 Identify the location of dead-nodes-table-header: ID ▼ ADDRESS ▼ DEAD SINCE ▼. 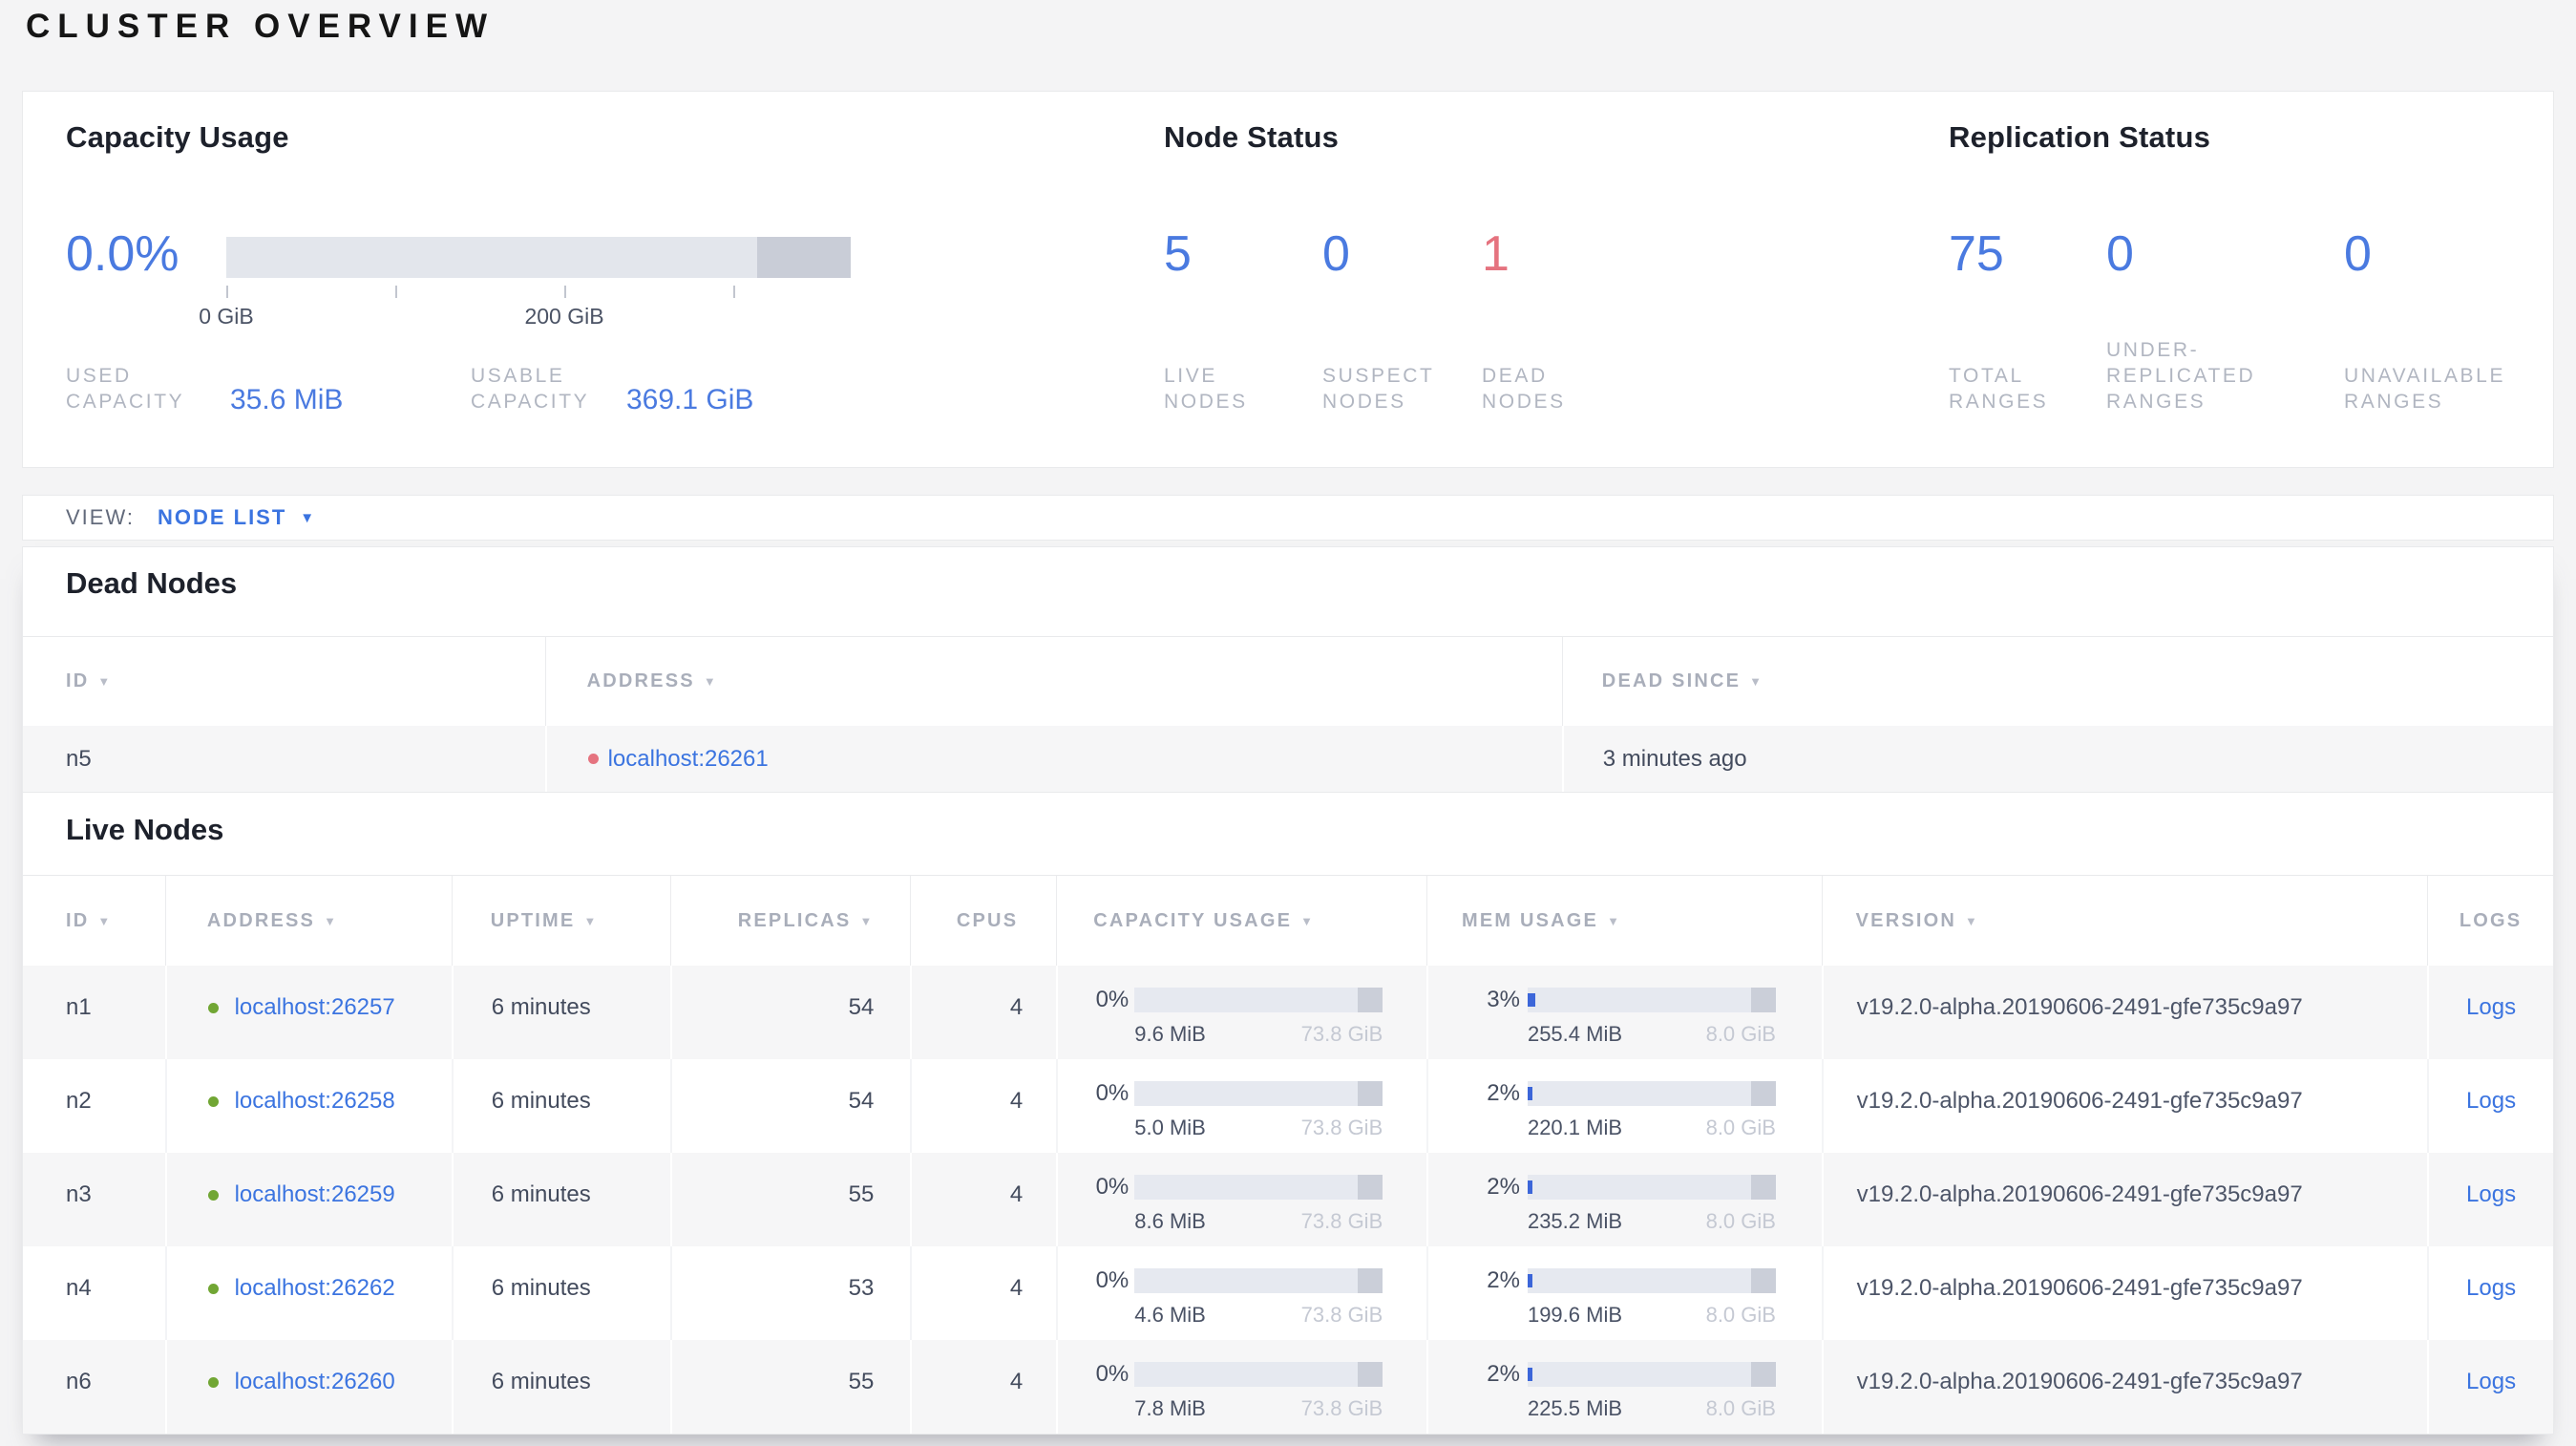
(1288, 681).